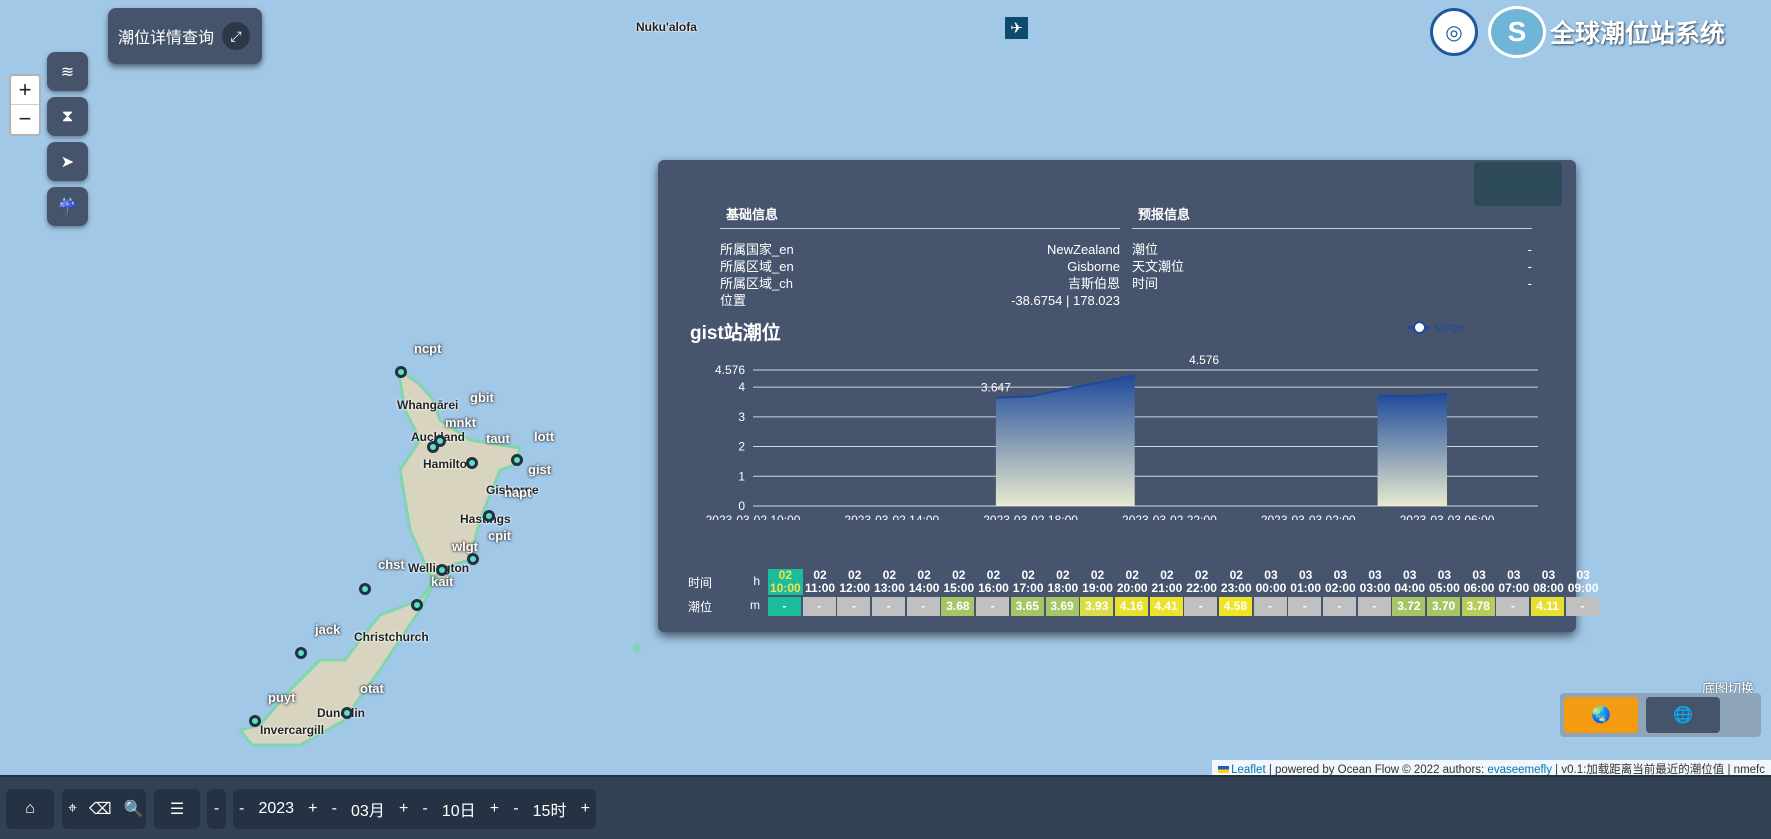 Image resolution: width=1771 pixels, height=839 pixels. What do you see at coordinates (100, 809) in the screenshot?
I see `eraser-icon: ⌫` at bounding box center [100, 809].